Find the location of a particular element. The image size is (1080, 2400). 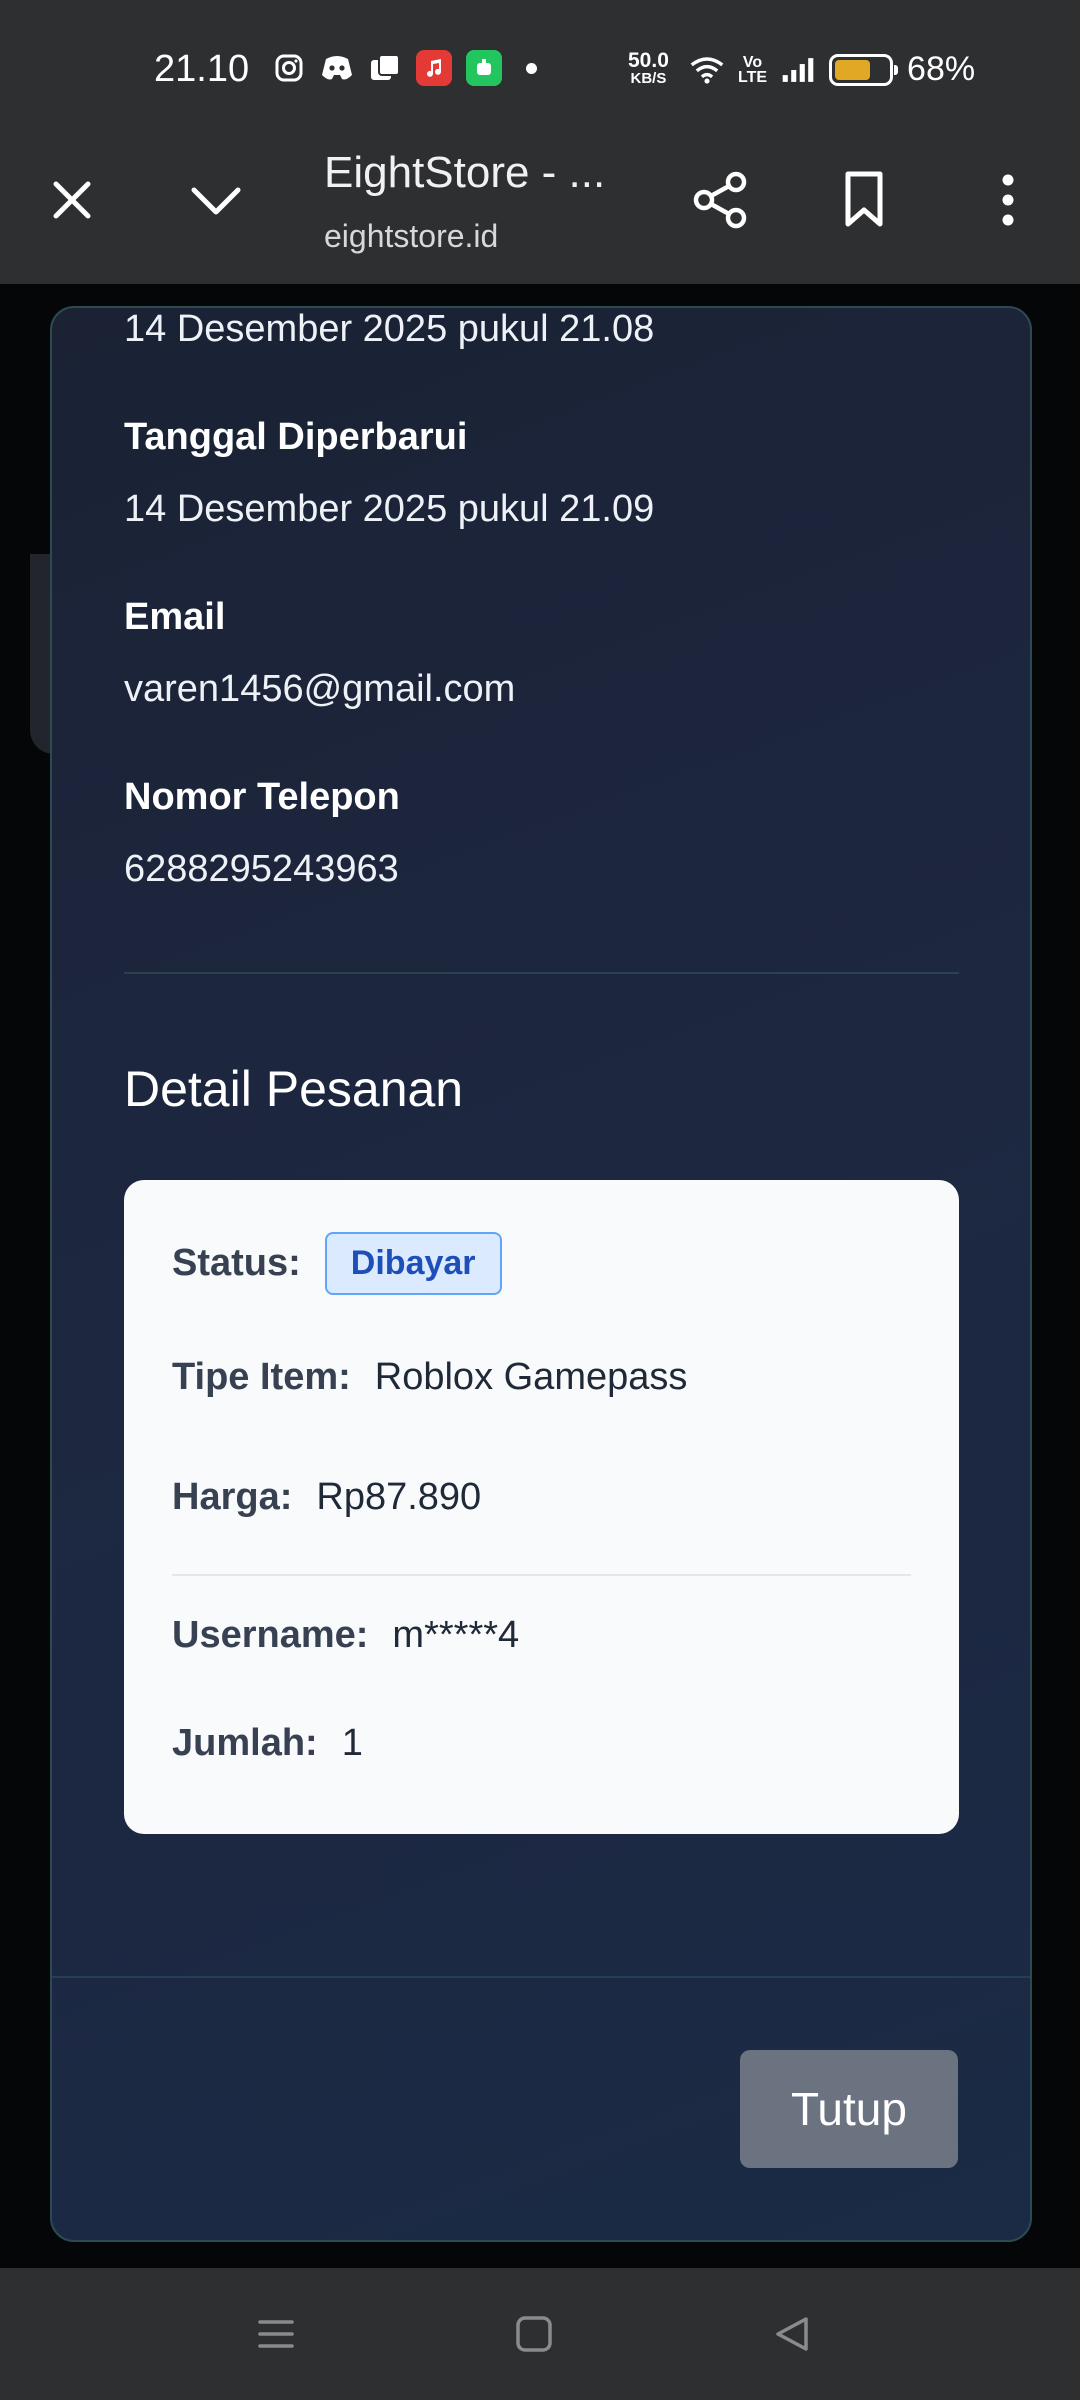

bookmark-icon is located at coordinates (864, 199).